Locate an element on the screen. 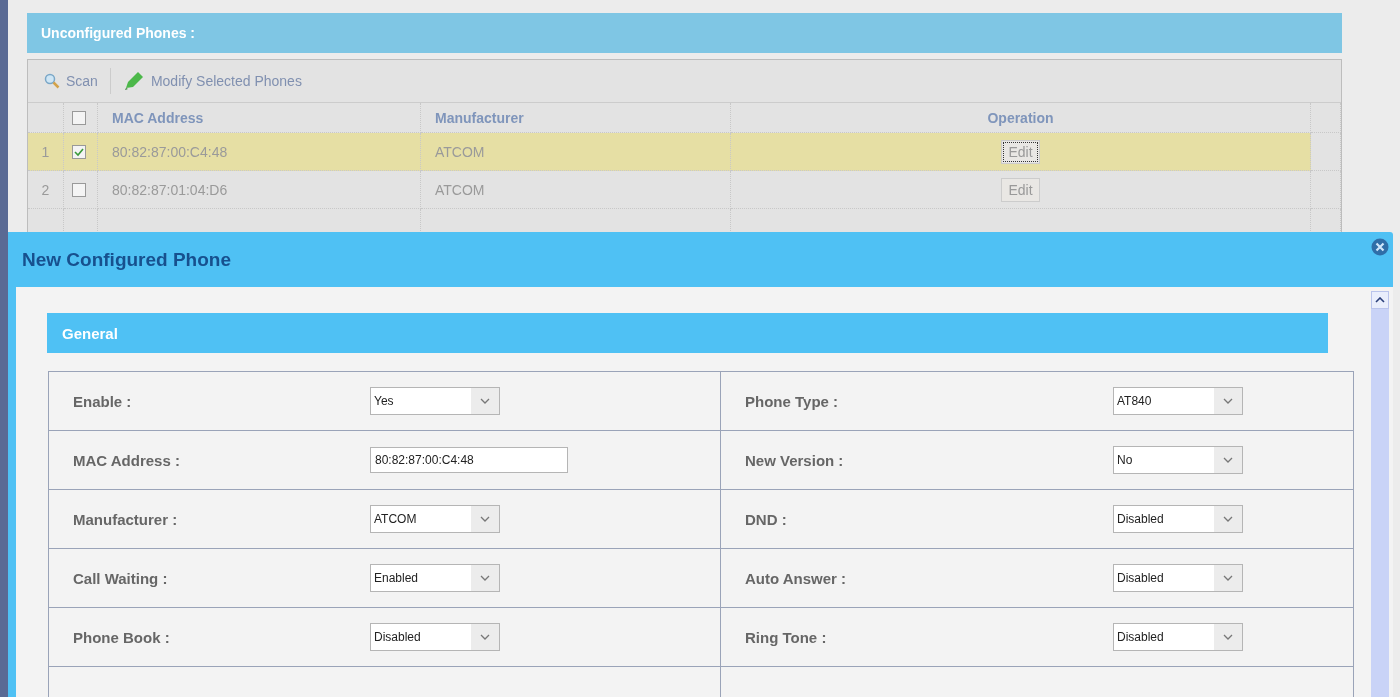  field-label: Phone Book : is located at coordinates (122, 637).